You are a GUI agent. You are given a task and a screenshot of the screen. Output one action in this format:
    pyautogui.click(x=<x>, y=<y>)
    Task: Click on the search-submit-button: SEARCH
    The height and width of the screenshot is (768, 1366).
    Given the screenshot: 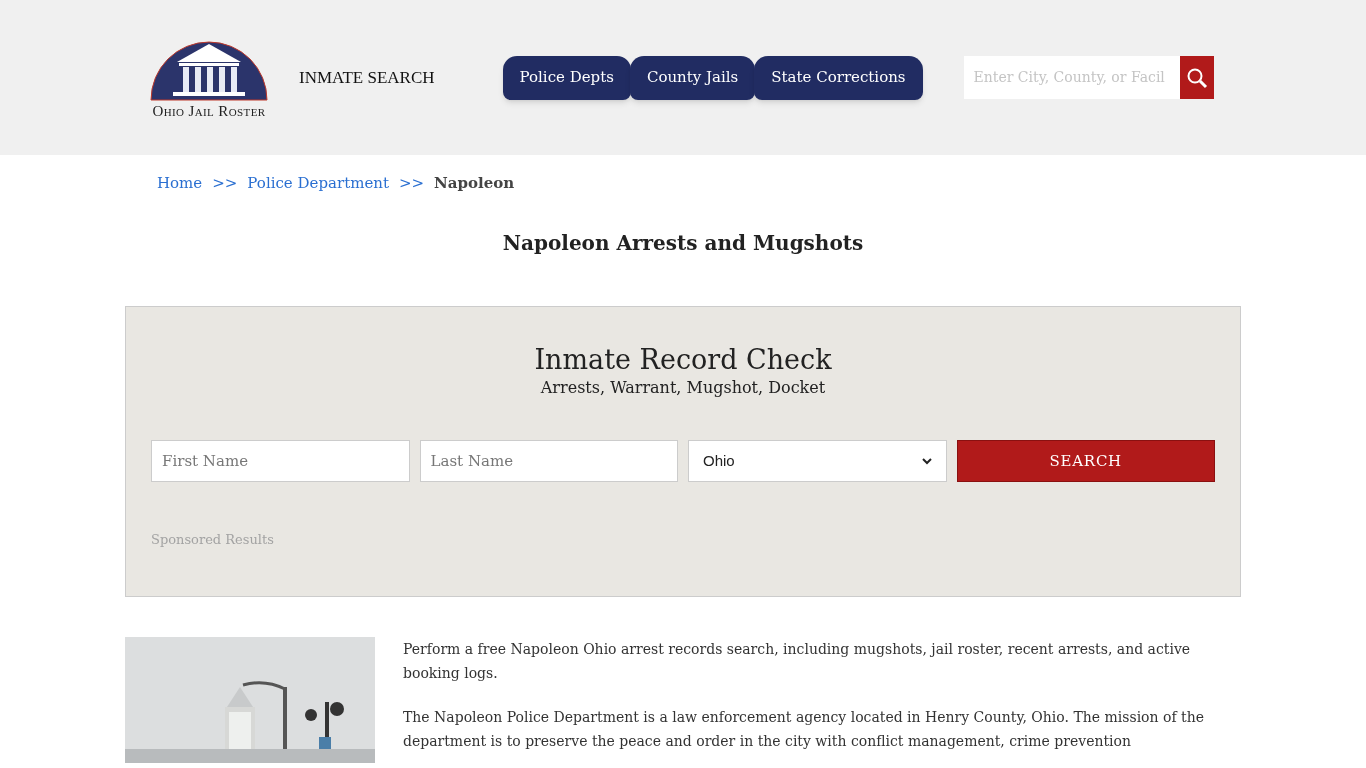 What is the action you would take?
    pyautogui.click(x=1085, y=461)
    